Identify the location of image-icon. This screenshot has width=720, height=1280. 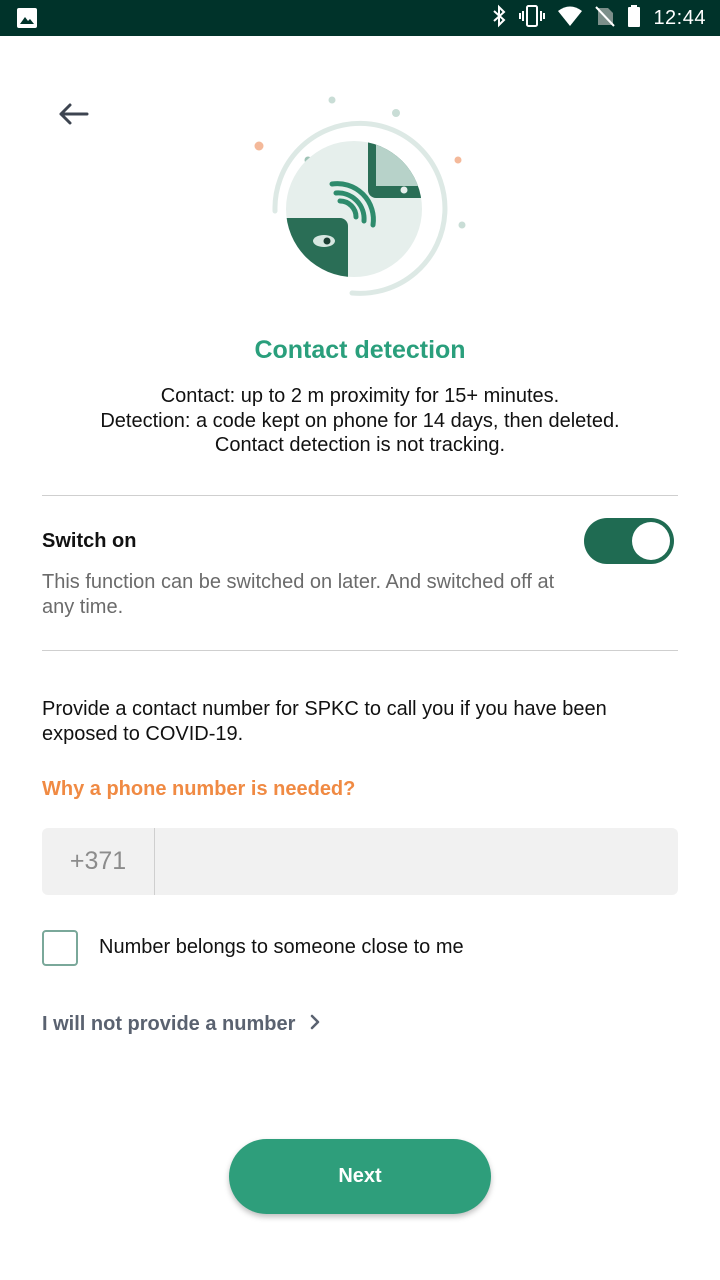
(27, 20).